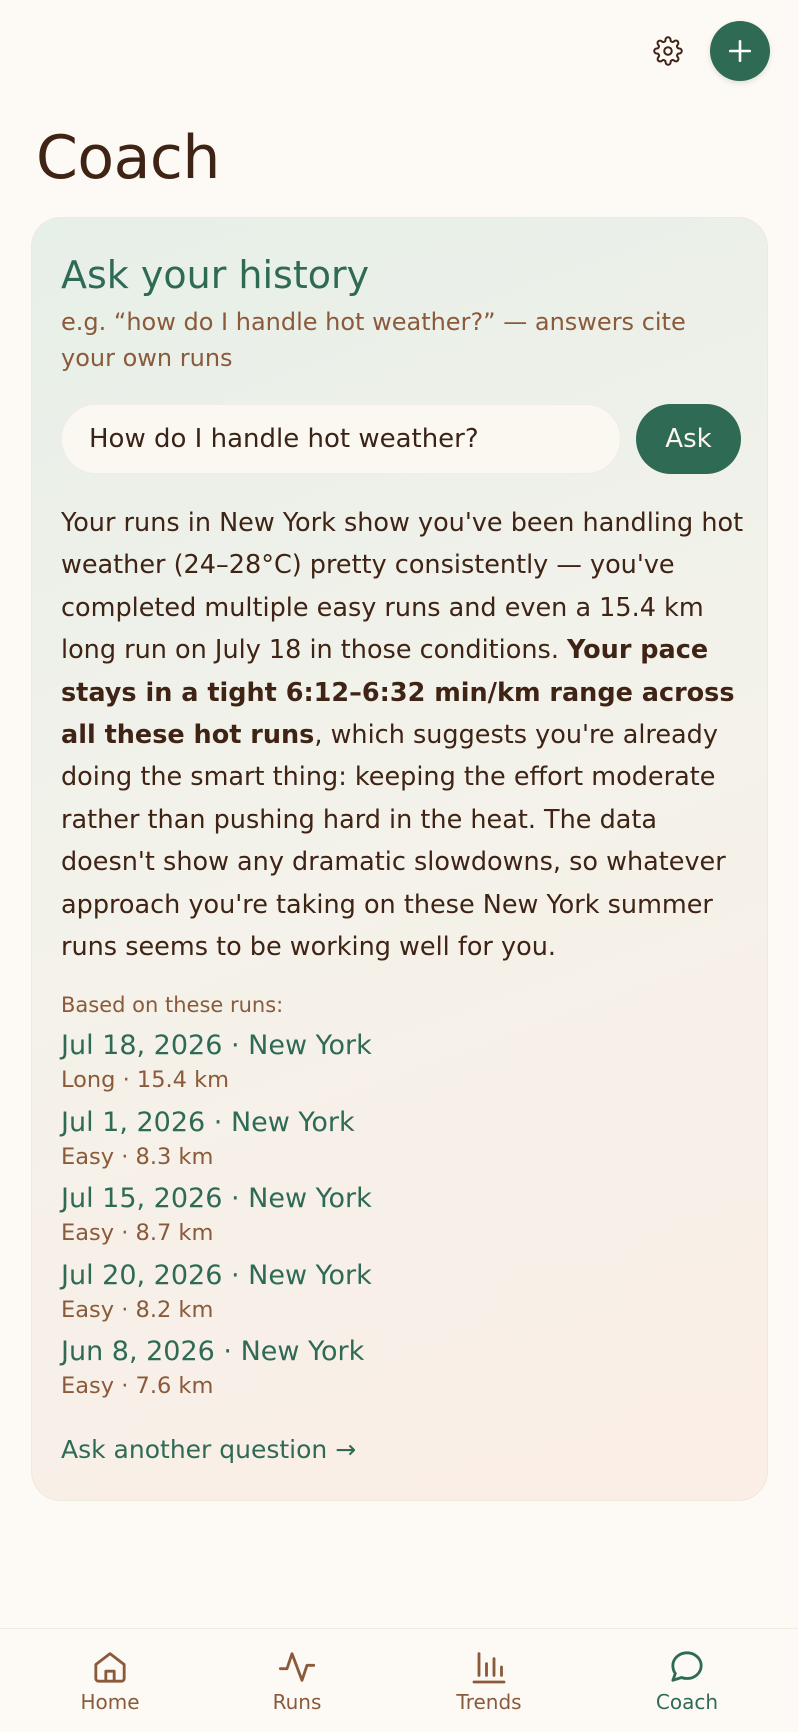  What do you see at coordinates (687, 1666) in the screenshot?
I see `chat-bubble-icon` at bounding box center [687, 1666].